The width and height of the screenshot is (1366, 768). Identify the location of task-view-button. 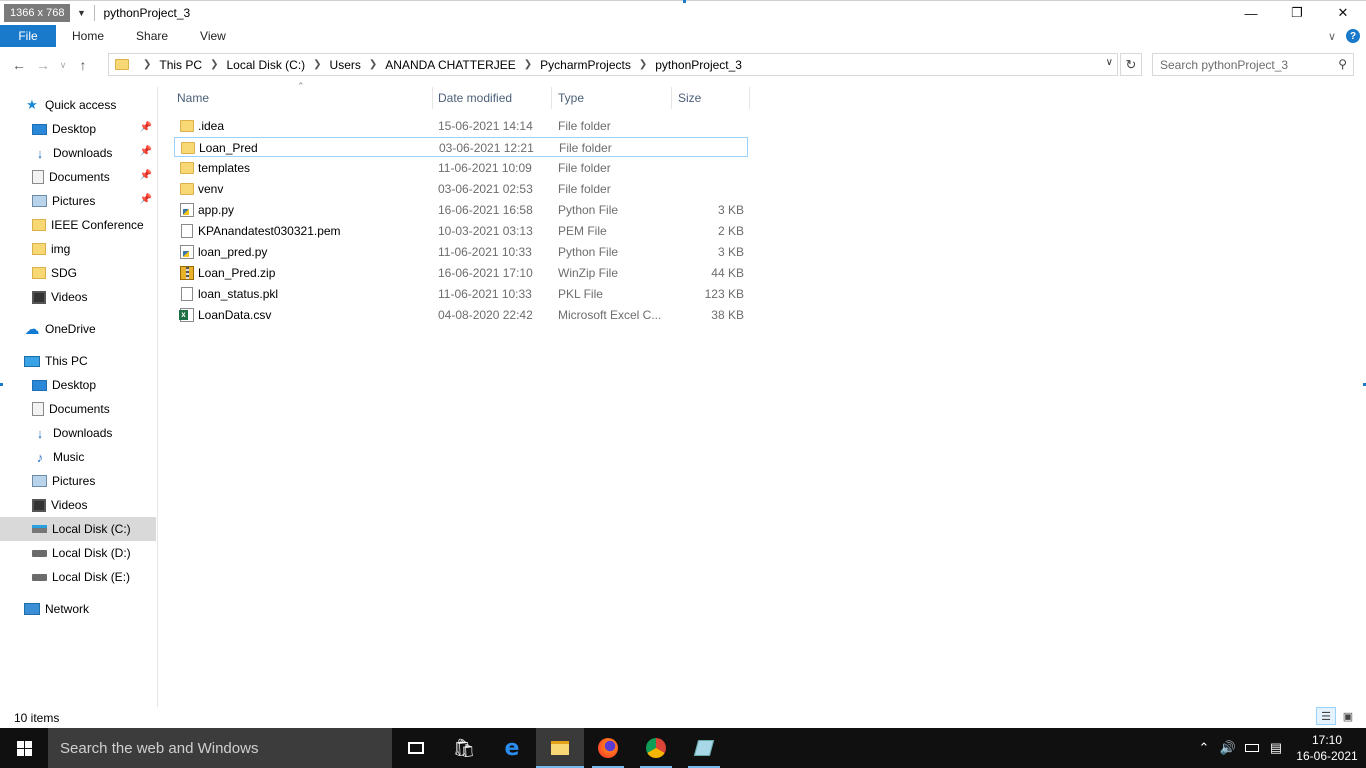
(416, 748).